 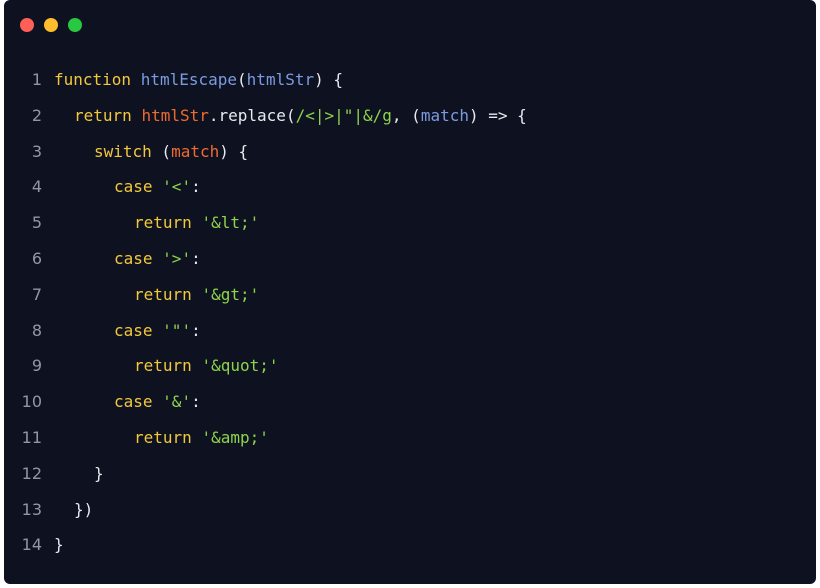 What do you see at coordinates (36, 223) in the screenshot?
I see `line-number: 5` at bounding box center [36, 223].